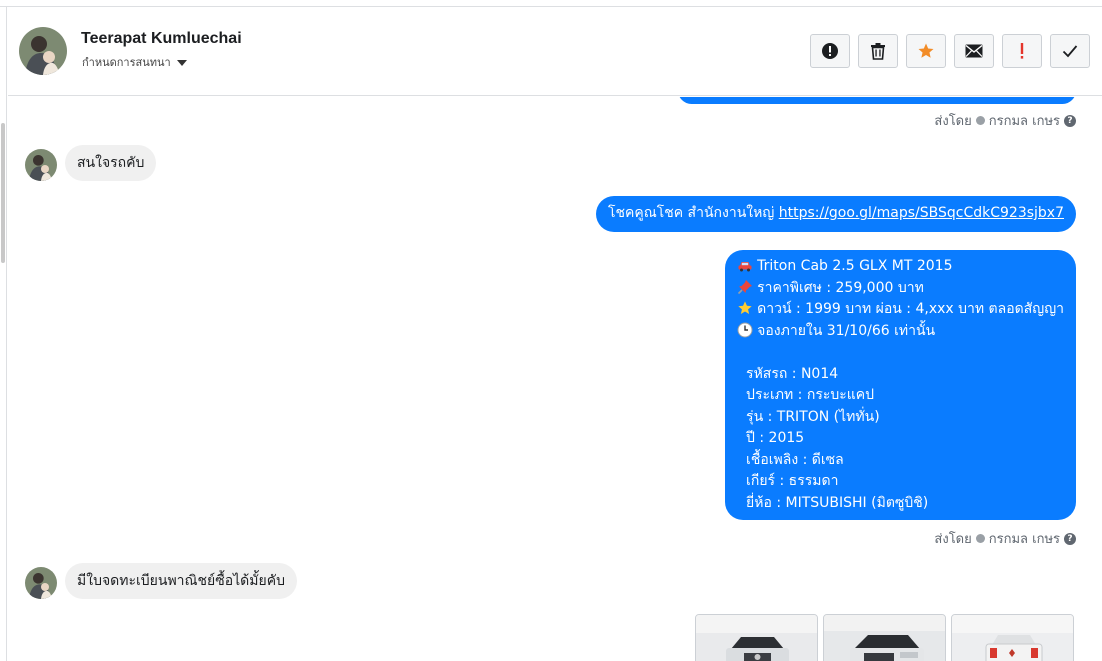 The height and width of the screenshot is (661, 1102). I want to click on report-icon, so click(830, 51).